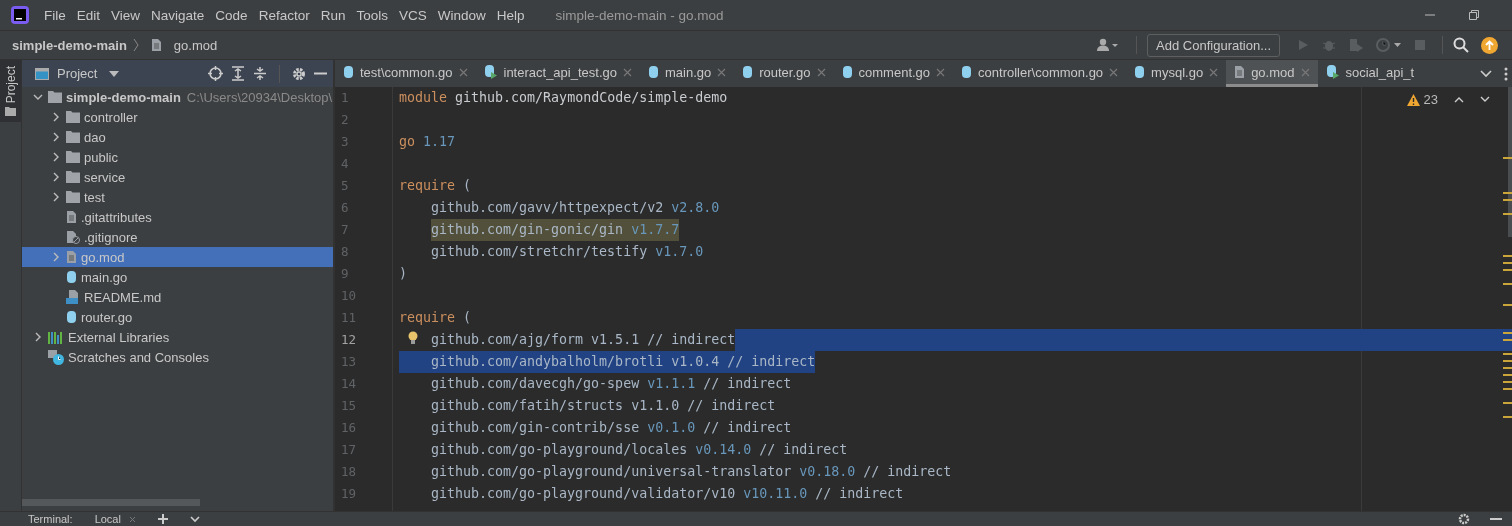  Describe the element at coordinates (349, 494) in the screenshot. I see `line-number: 19` at that location.